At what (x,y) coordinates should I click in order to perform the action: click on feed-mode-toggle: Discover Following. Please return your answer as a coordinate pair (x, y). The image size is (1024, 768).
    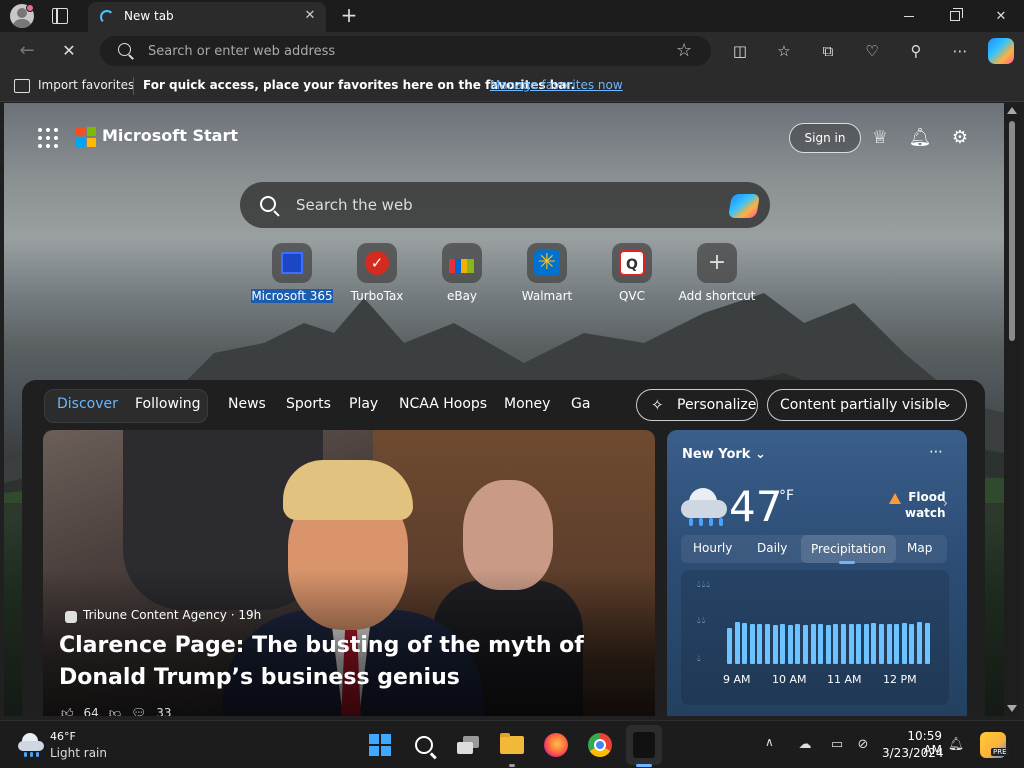
    Looking at the image, I should click on (126, 406).